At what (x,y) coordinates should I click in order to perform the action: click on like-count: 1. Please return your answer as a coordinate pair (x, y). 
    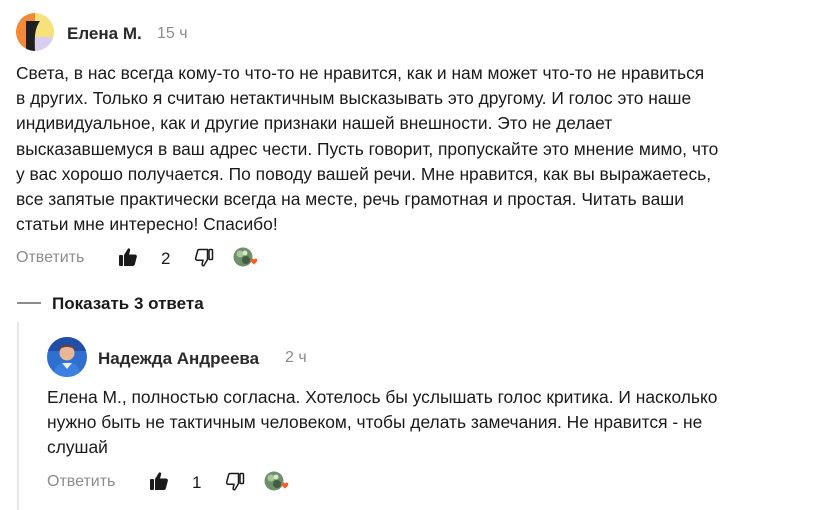
    Looking at the image, I should click on (197, 482).